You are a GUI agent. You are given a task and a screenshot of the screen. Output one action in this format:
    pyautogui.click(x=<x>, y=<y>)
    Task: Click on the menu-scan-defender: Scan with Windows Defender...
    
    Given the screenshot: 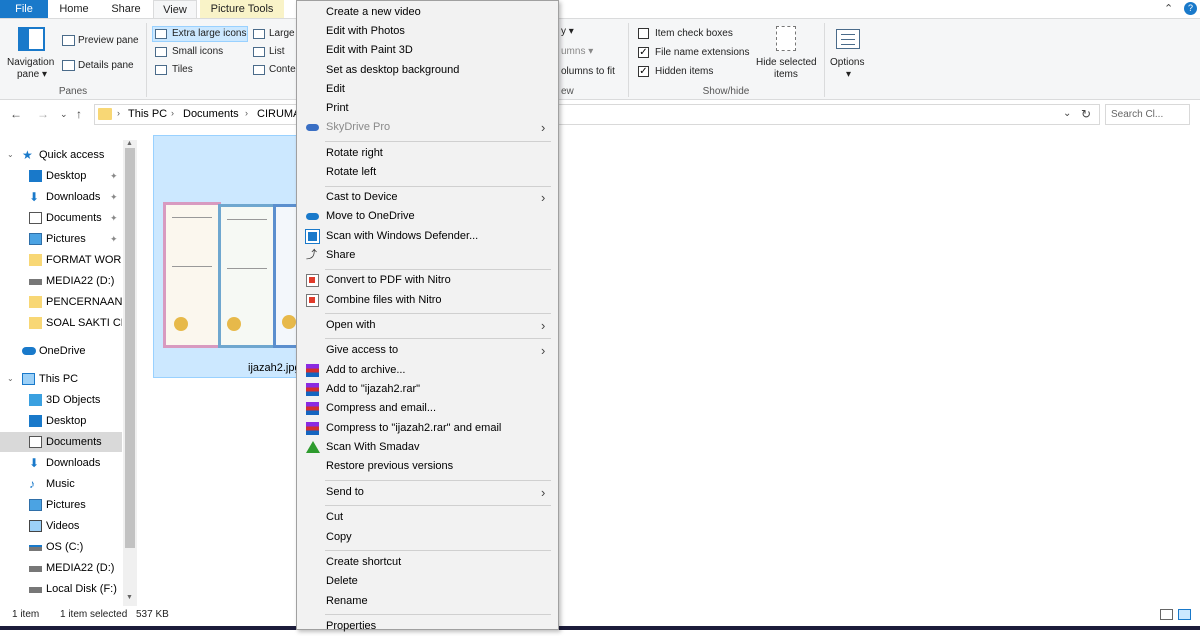 What is the action you would take?
    pyautogui.click(x=427, y=236)
    